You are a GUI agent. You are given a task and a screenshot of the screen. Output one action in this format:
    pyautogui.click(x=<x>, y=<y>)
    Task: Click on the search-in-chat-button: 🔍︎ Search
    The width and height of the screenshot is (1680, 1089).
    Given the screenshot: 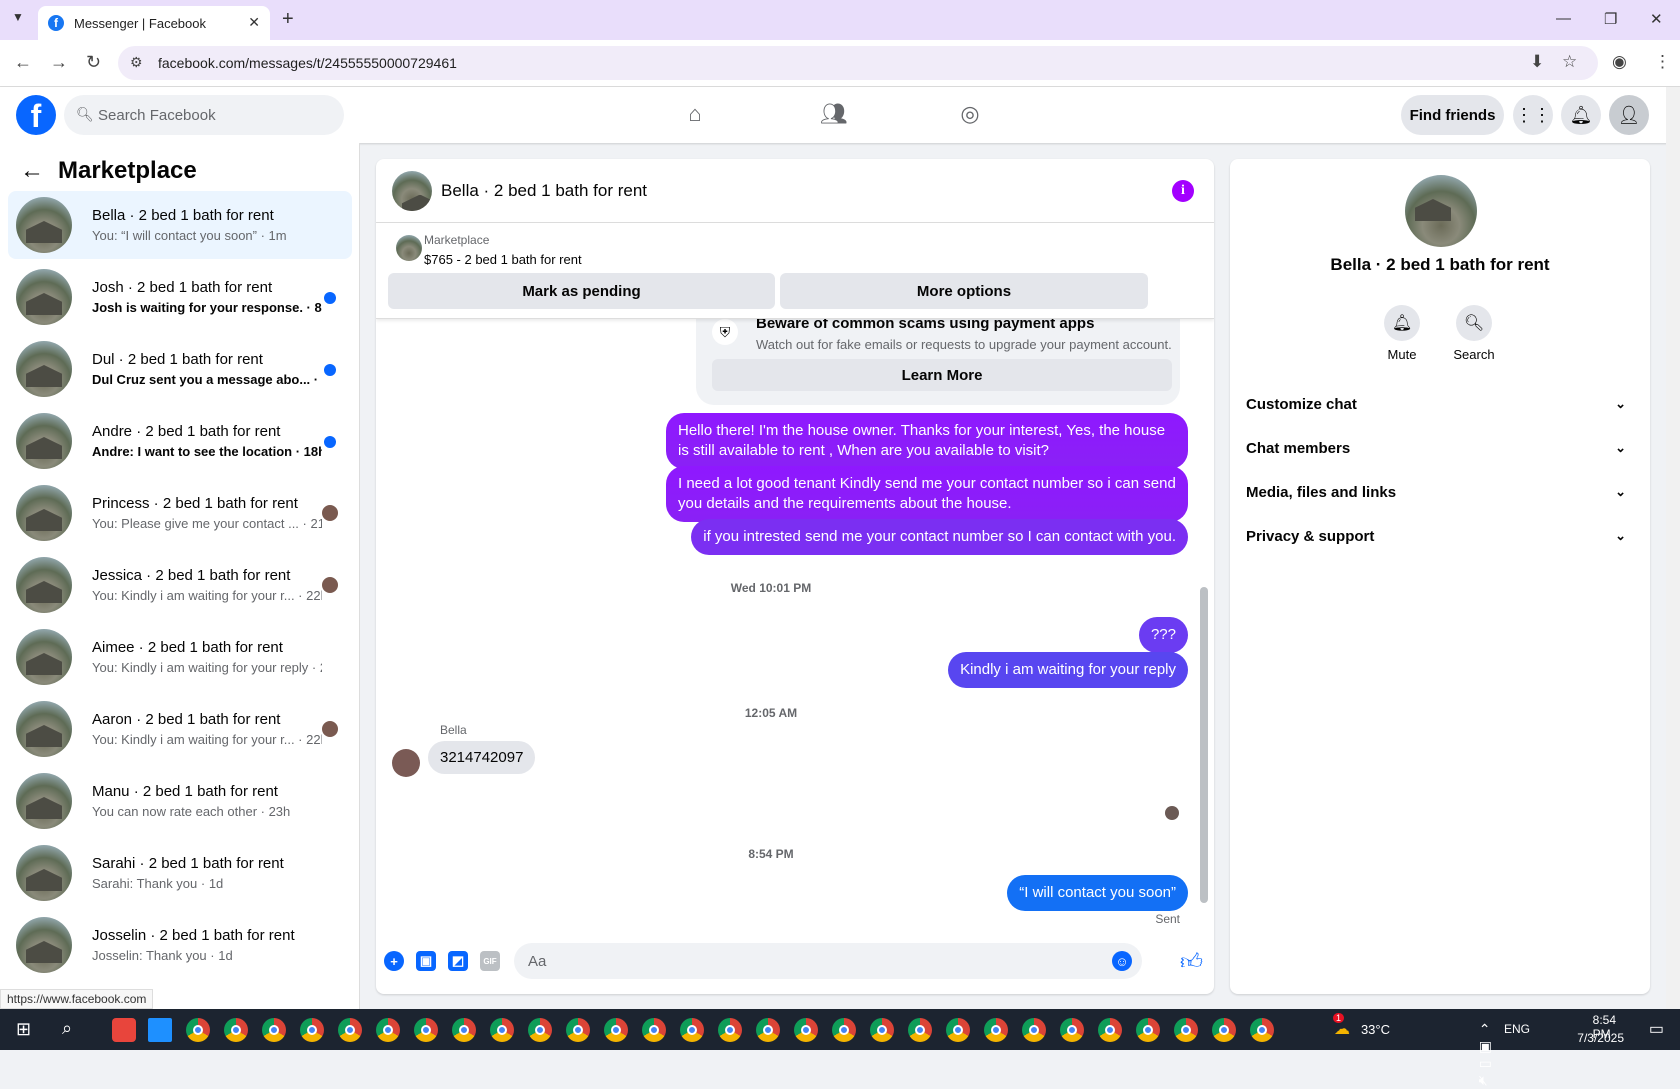 What is the action you would take?
    pyautogui.click(x=1474, y=333)
    